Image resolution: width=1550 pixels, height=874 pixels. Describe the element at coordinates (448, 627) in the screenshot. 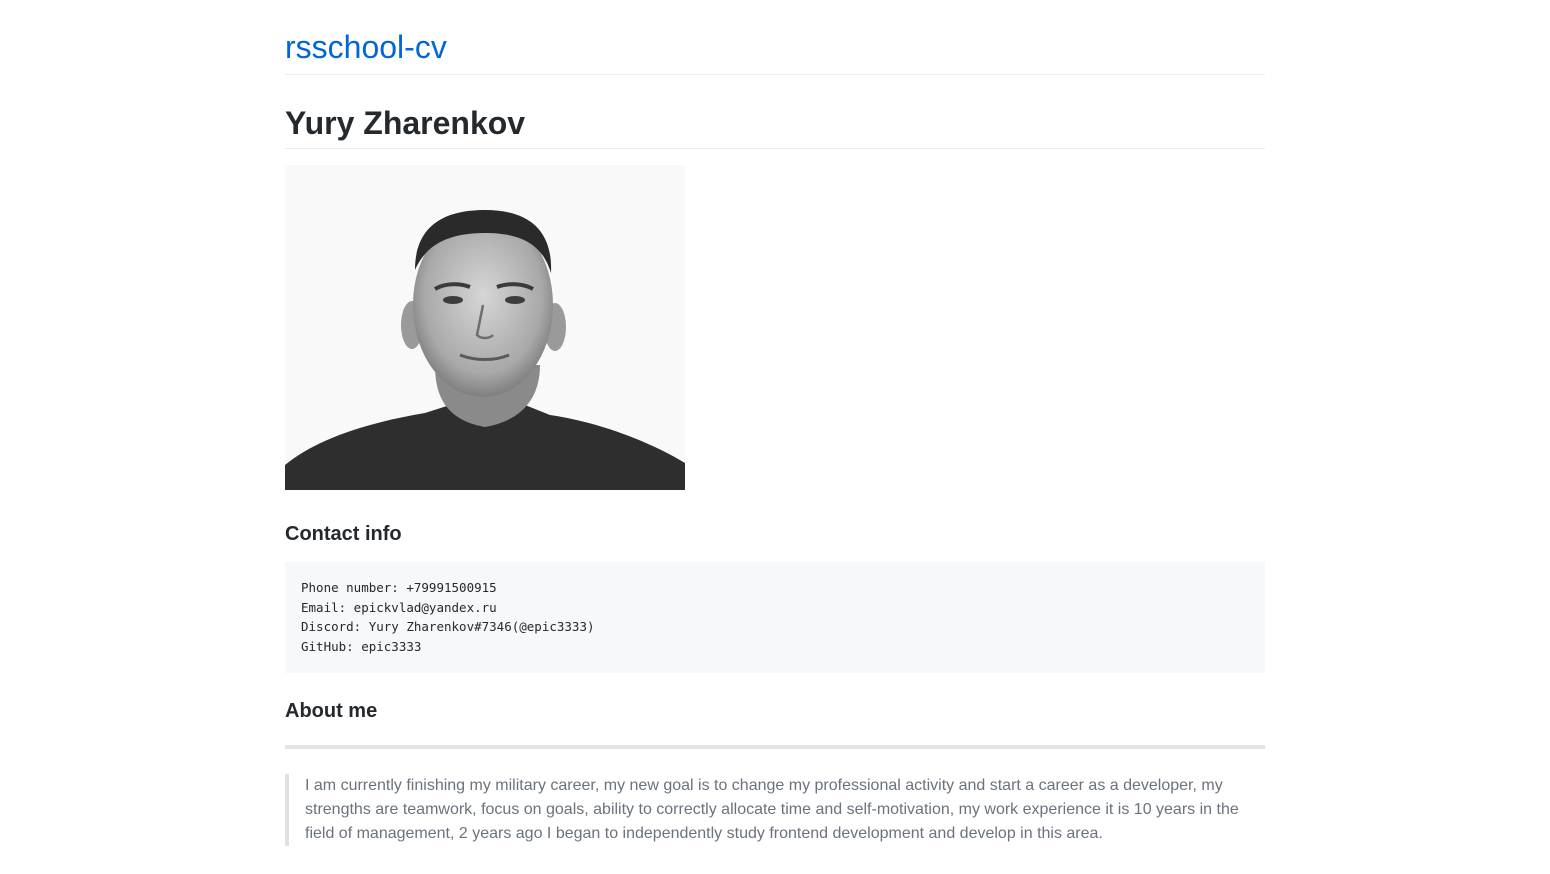

I see `discord-line: Discord: Yury Zharenkov#7346(@epic3333)` at that location.